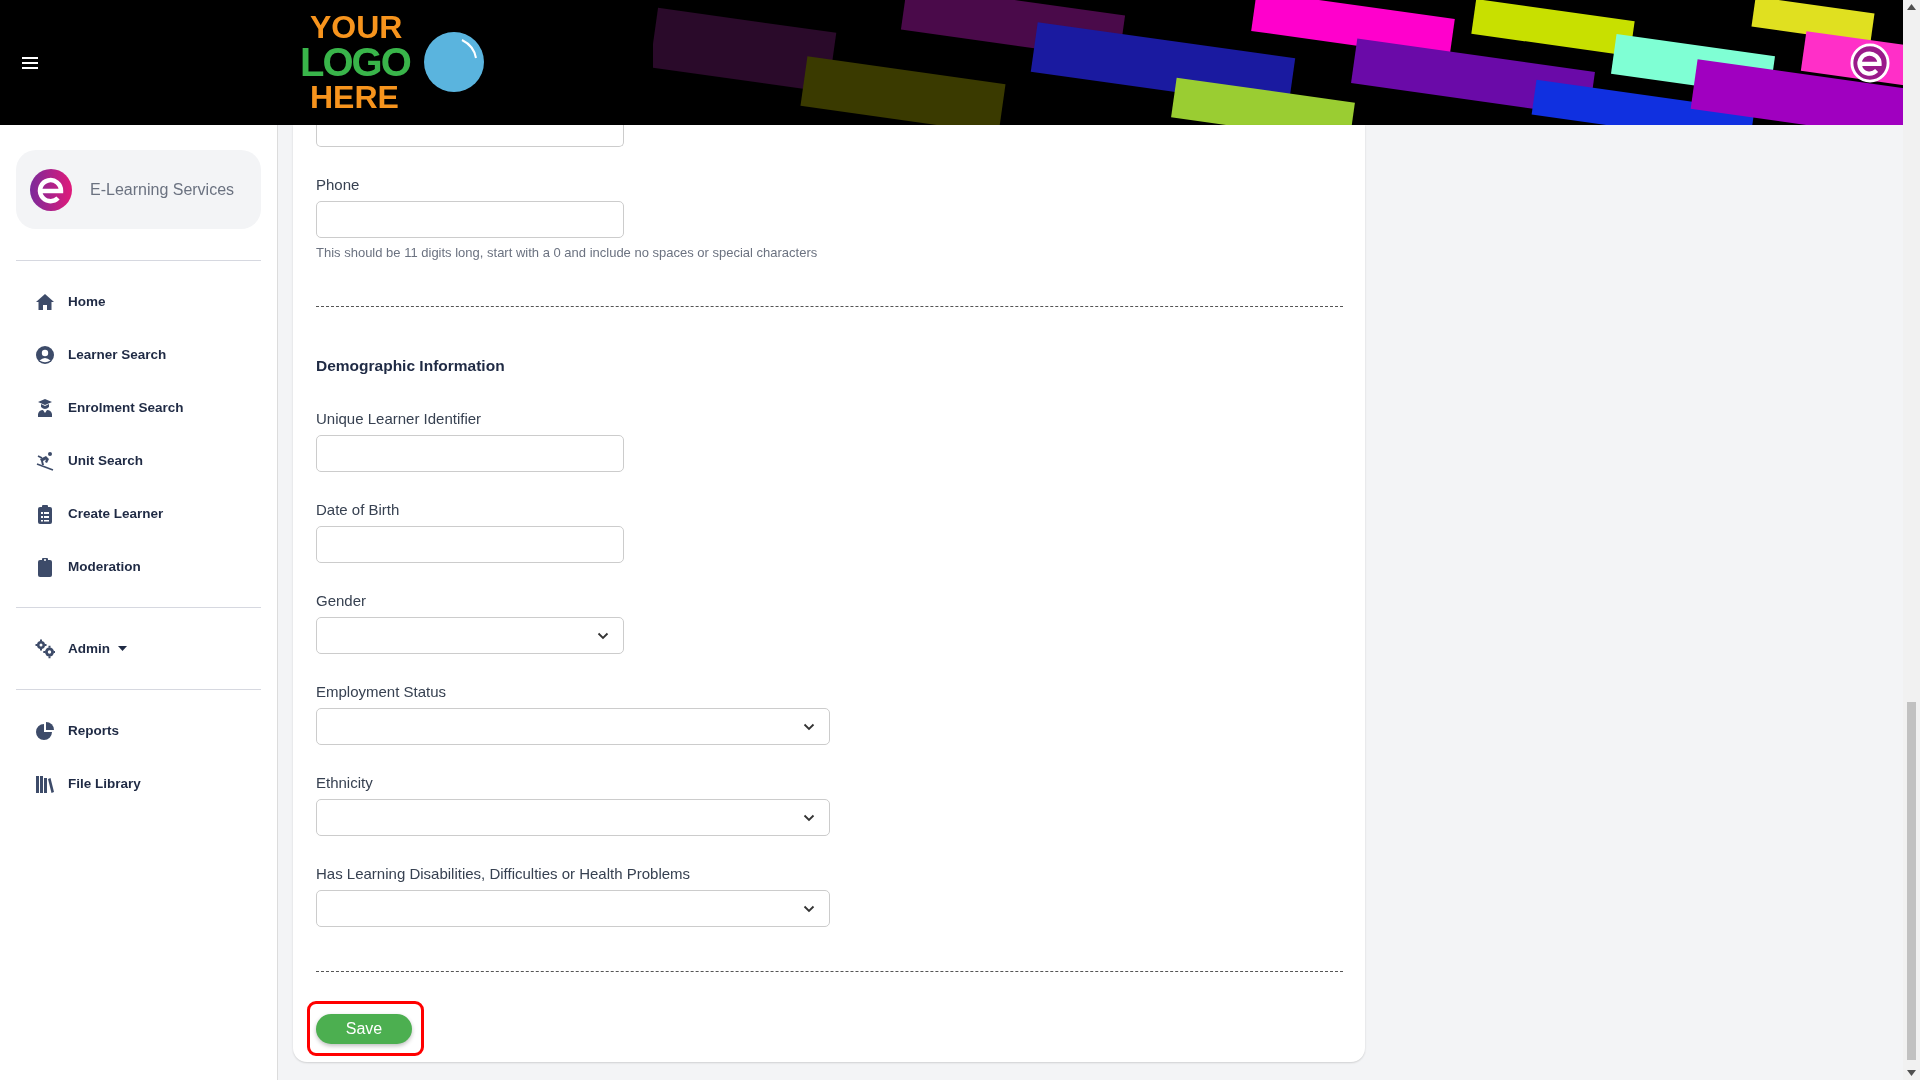 This screenshot has width=1920, height=1080. I want to click on nav-item: Home, so click(138, 301).